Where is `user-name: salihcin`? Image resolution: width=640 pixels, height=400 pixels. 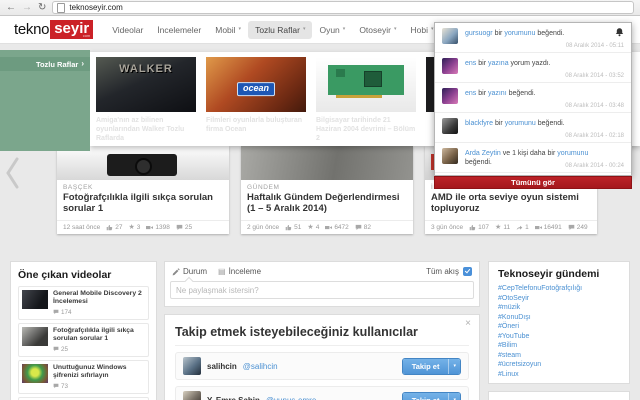 user-name: salihcin is located at coordinates (222, 366).